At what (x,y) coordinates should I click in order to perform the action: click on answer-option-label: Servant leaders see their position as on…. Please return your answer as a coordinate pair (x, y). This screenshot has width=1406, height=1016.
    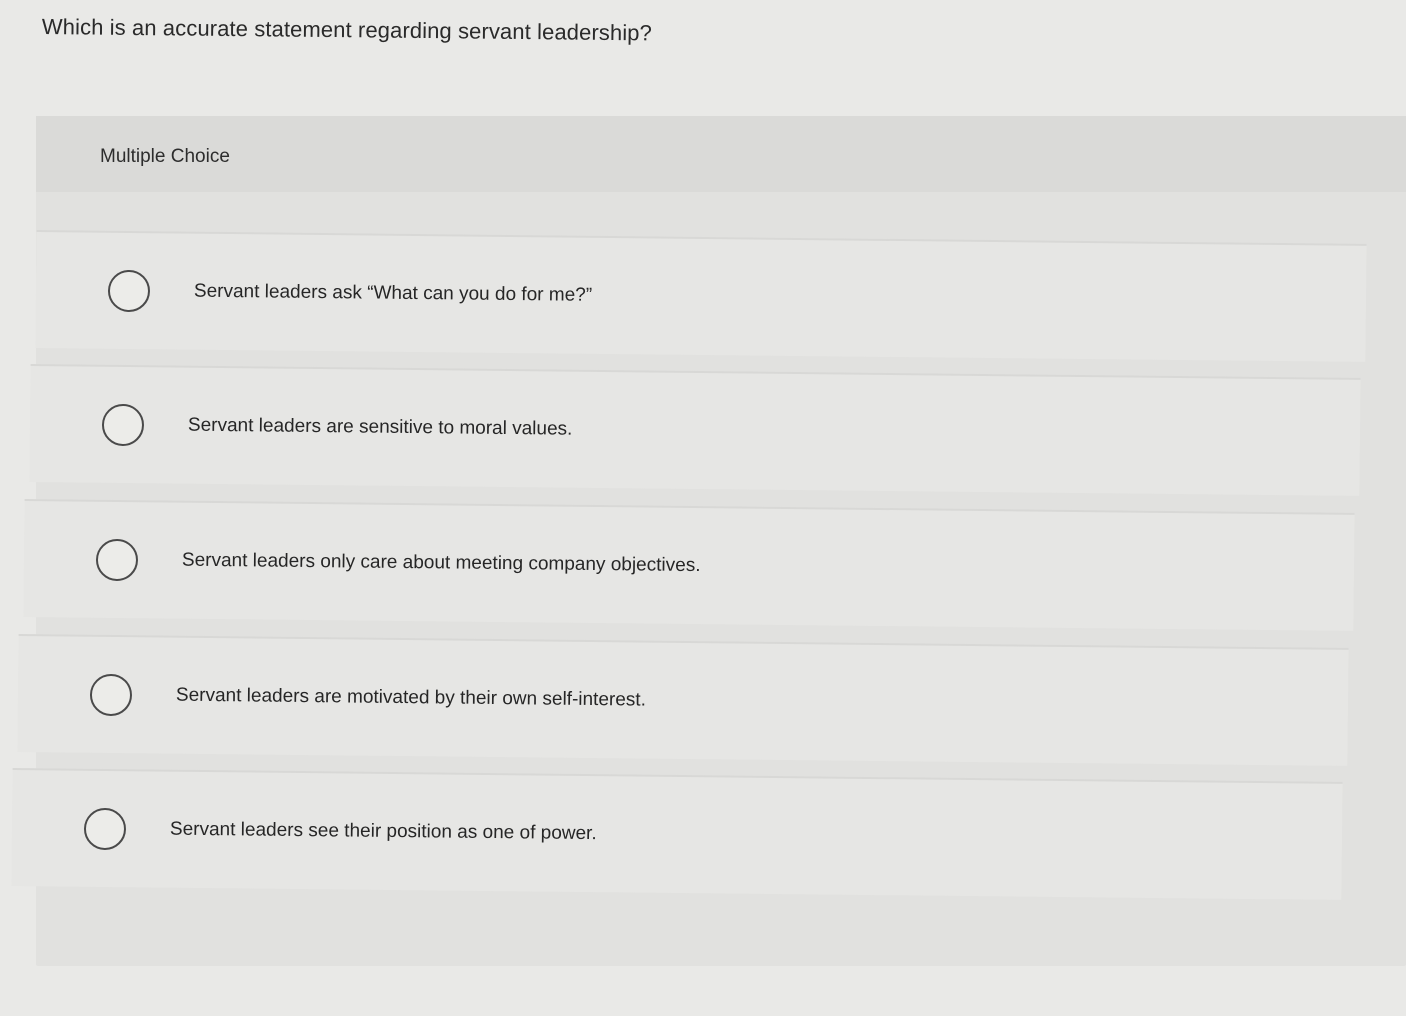
    Looking at the image, I should click on (383, 831).